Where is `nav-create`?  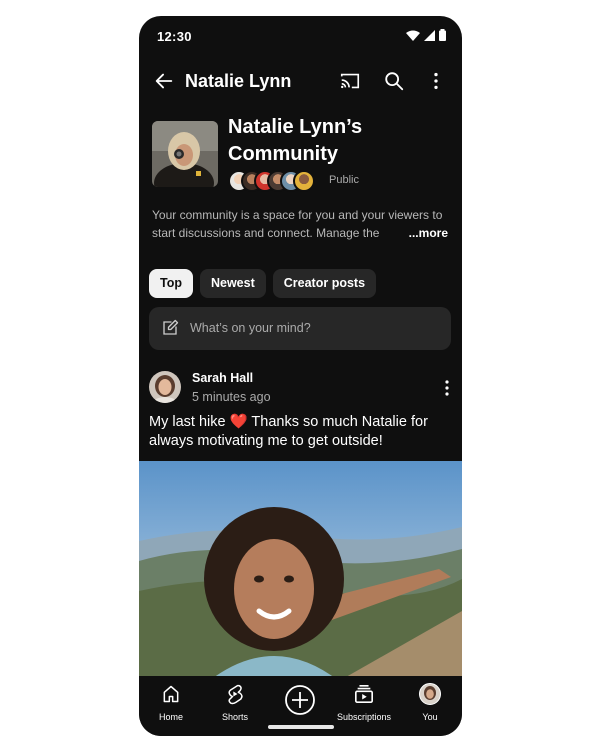
nav-create is located at coordinates (300, 700).